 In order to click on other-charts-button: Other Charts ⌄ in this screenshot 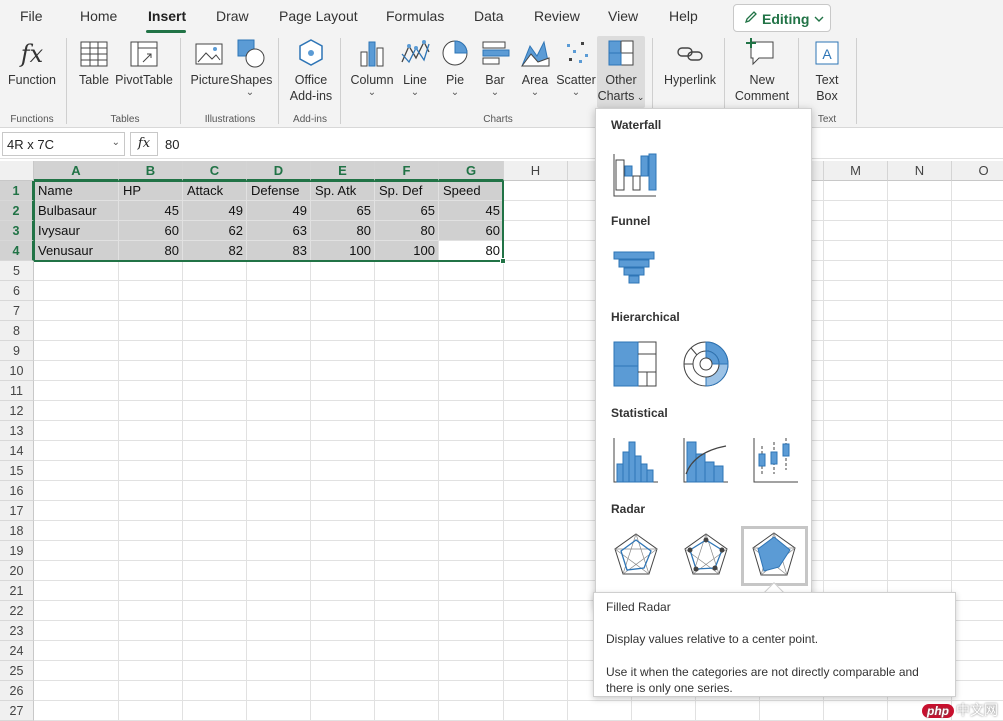, I will do `click(621, 72)`.